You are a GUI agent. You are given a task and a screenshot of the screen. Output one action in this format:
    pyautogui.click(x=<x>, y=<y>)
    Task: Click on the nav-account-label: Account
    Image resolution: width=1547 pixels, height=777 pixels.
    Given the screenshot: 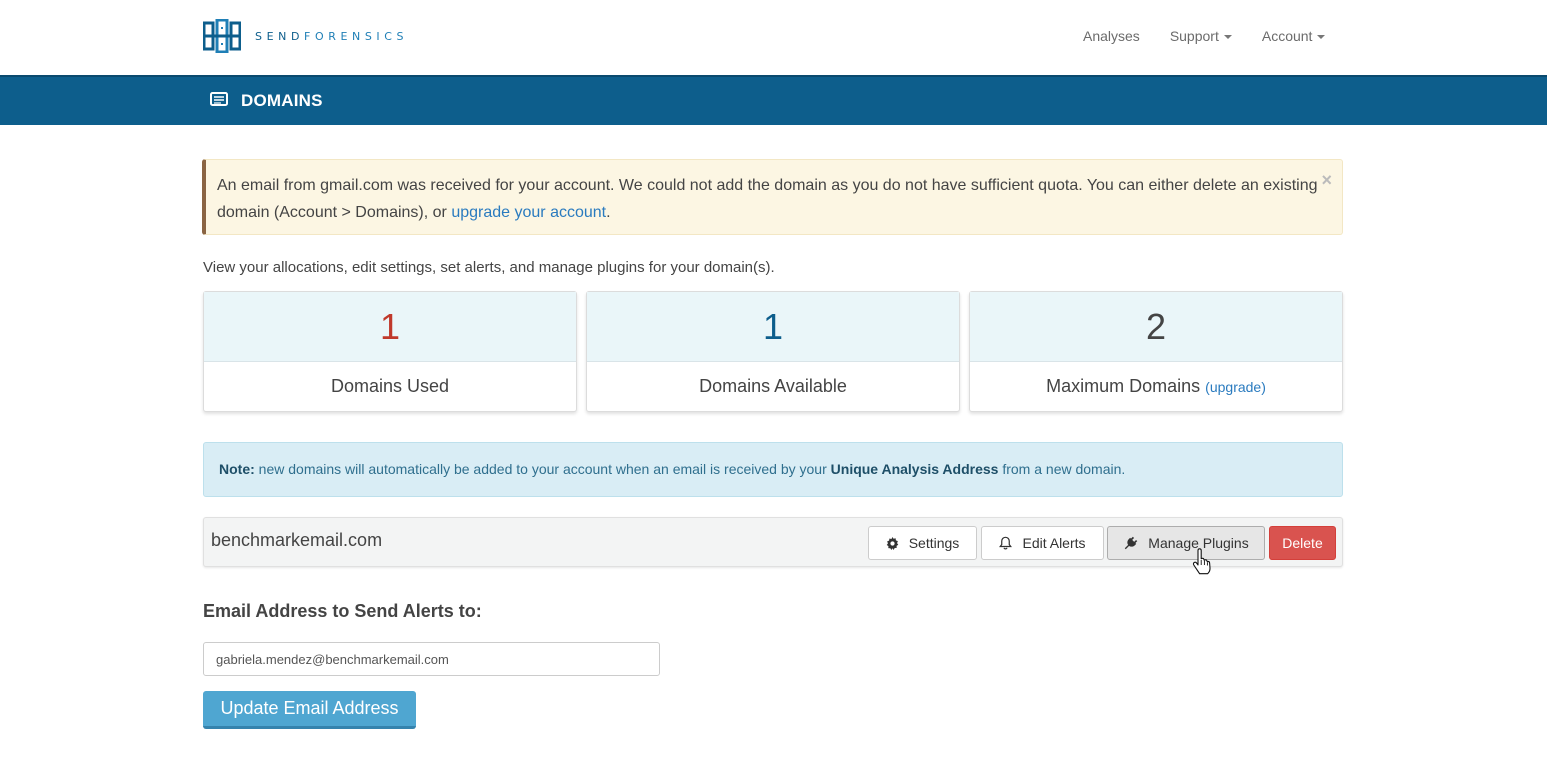 What is the action you would take?
    pyautogui.click(x=1287, y=36)
    